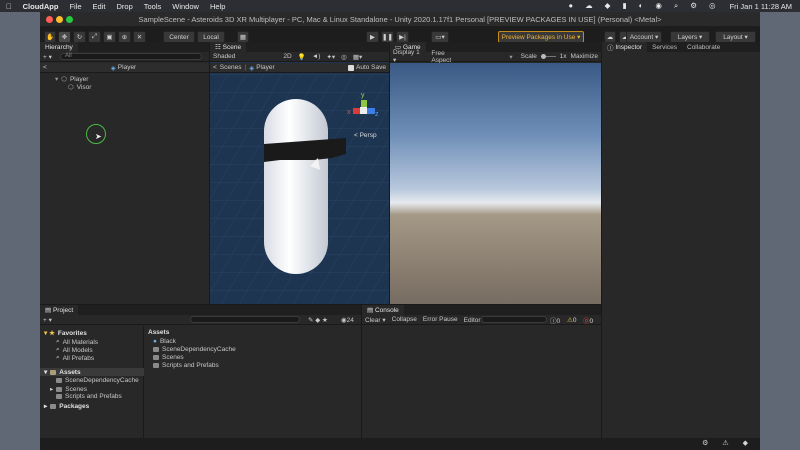 The height and width of the screenshot is (450, 800). I want to click on hierarchy-tabbar: Hierarchy, so click(124, 47).